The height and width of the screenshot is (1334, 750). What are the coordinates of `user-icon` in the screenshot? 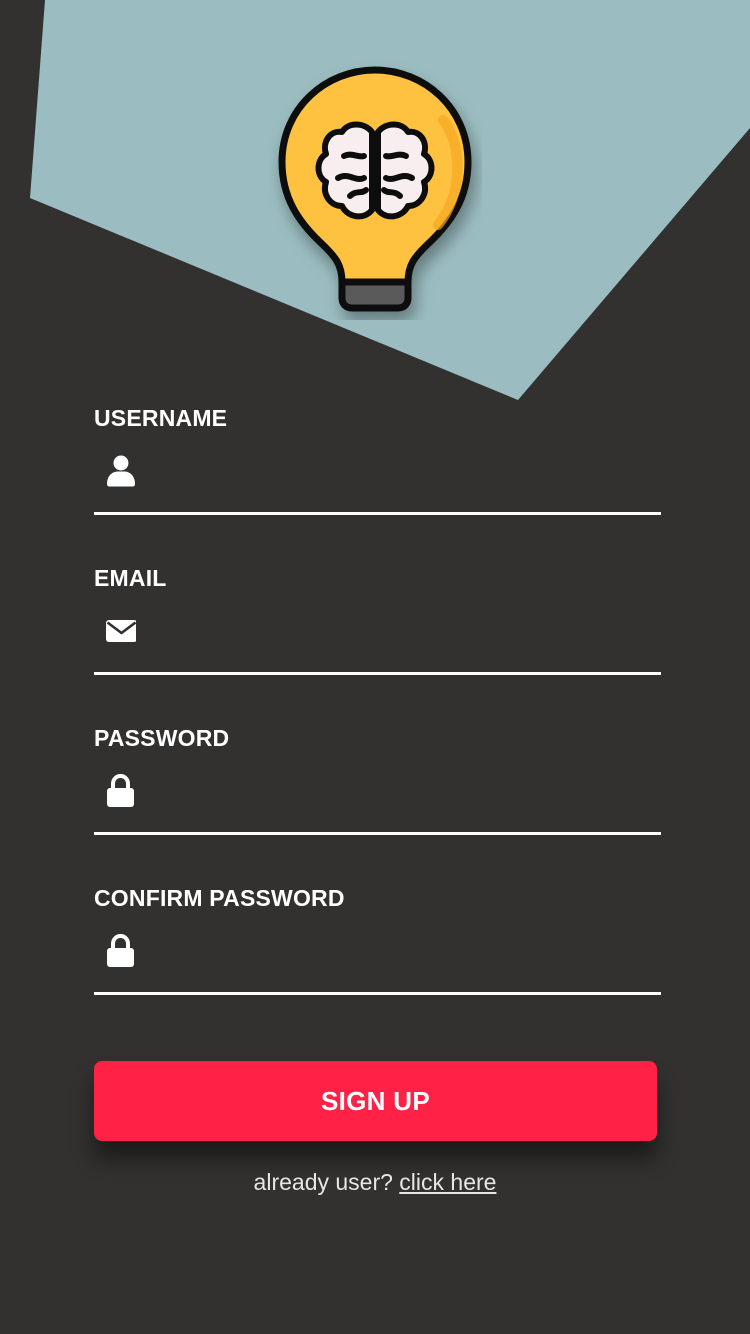 It's located at (121, 471).